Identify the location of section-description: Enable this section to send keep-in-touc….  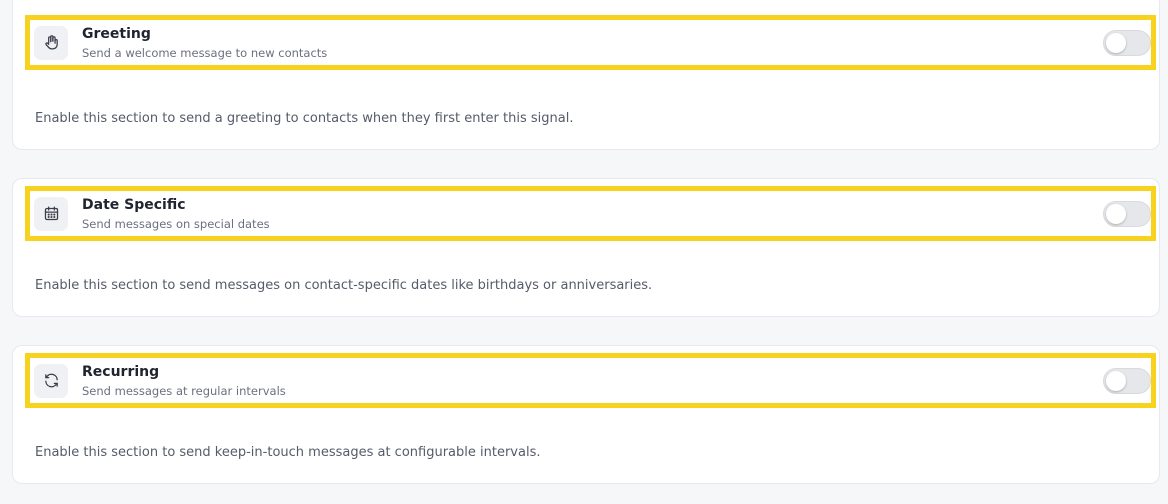
(288, 452).